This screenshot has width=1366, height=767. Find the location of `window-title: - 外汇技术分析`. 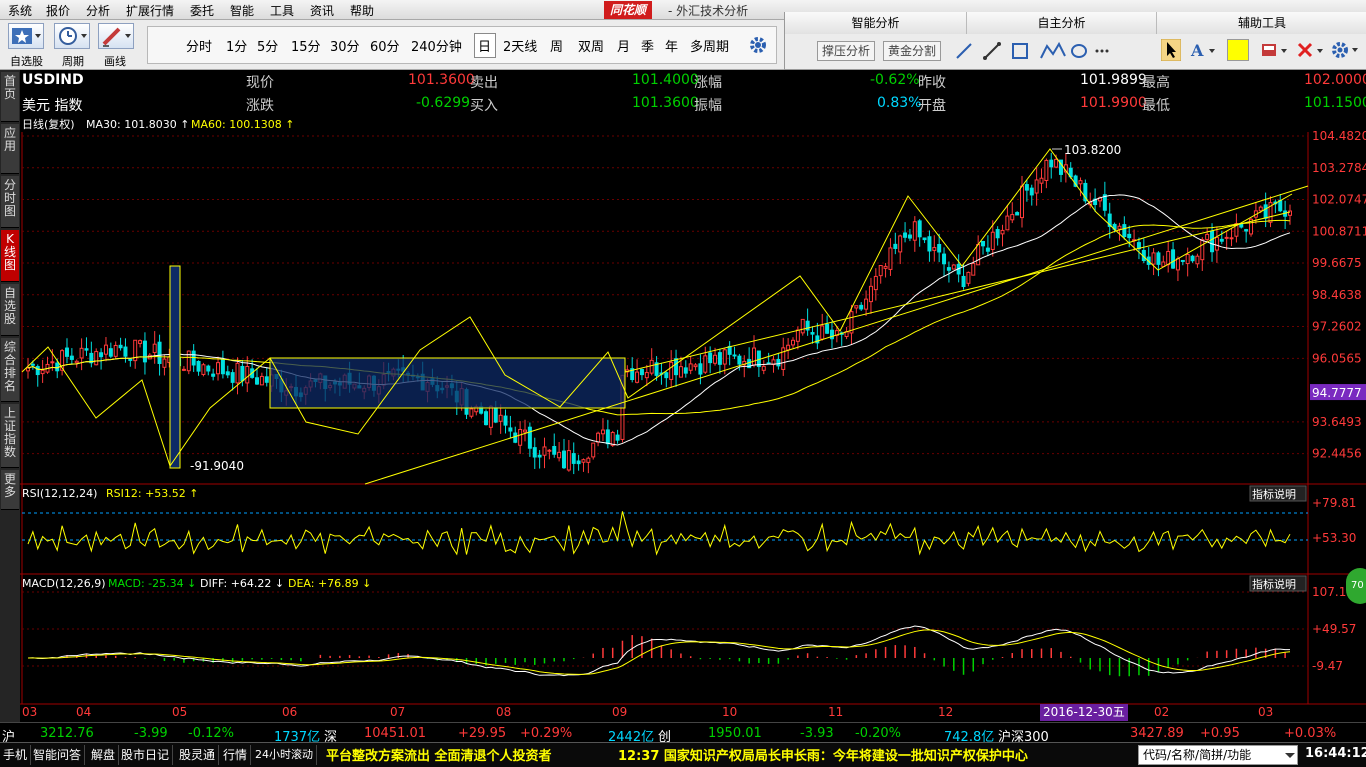

window-title: - 外汇技术分析 is located at coordinates (708, 11).